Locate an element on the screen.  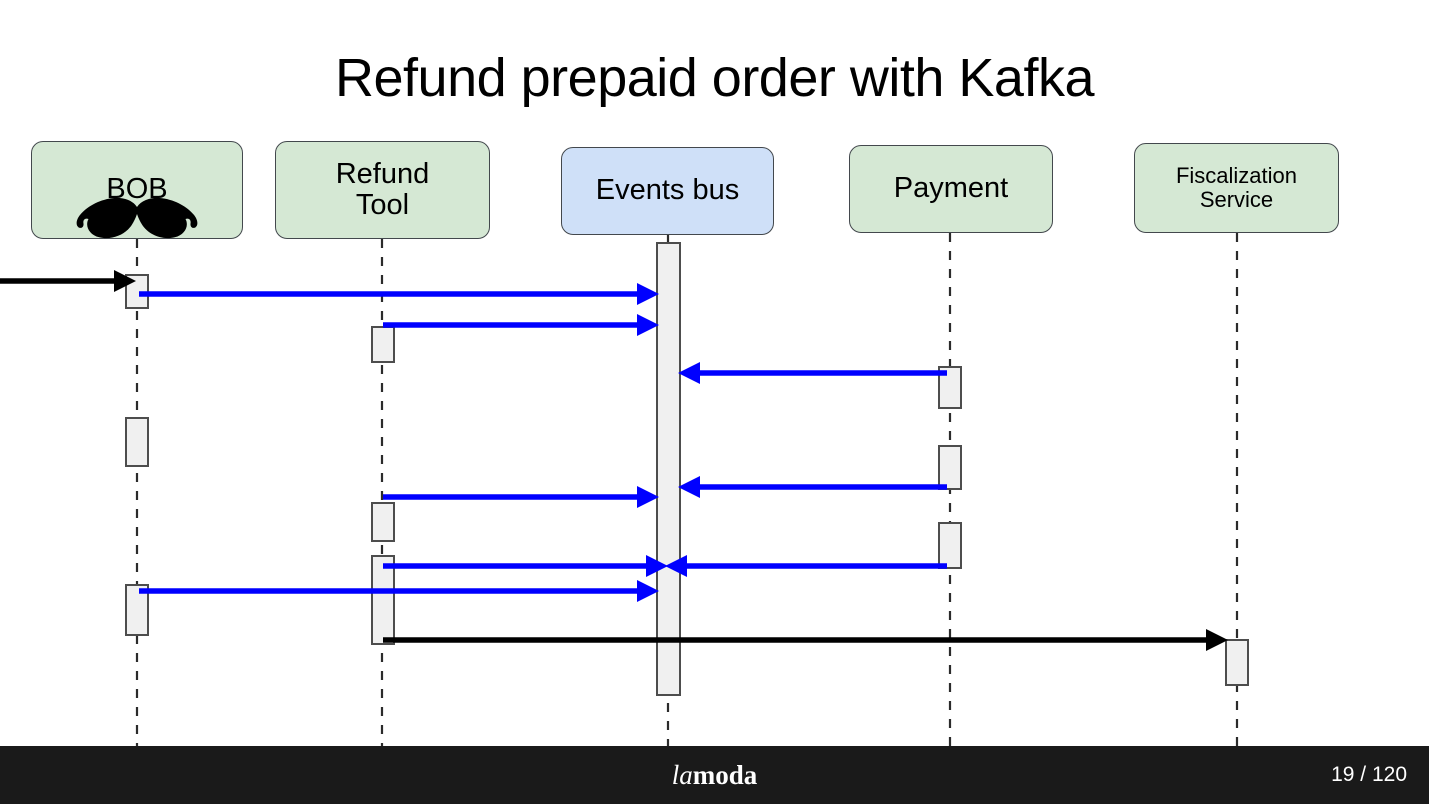
message-m4 is located at coordinates (812, 487).